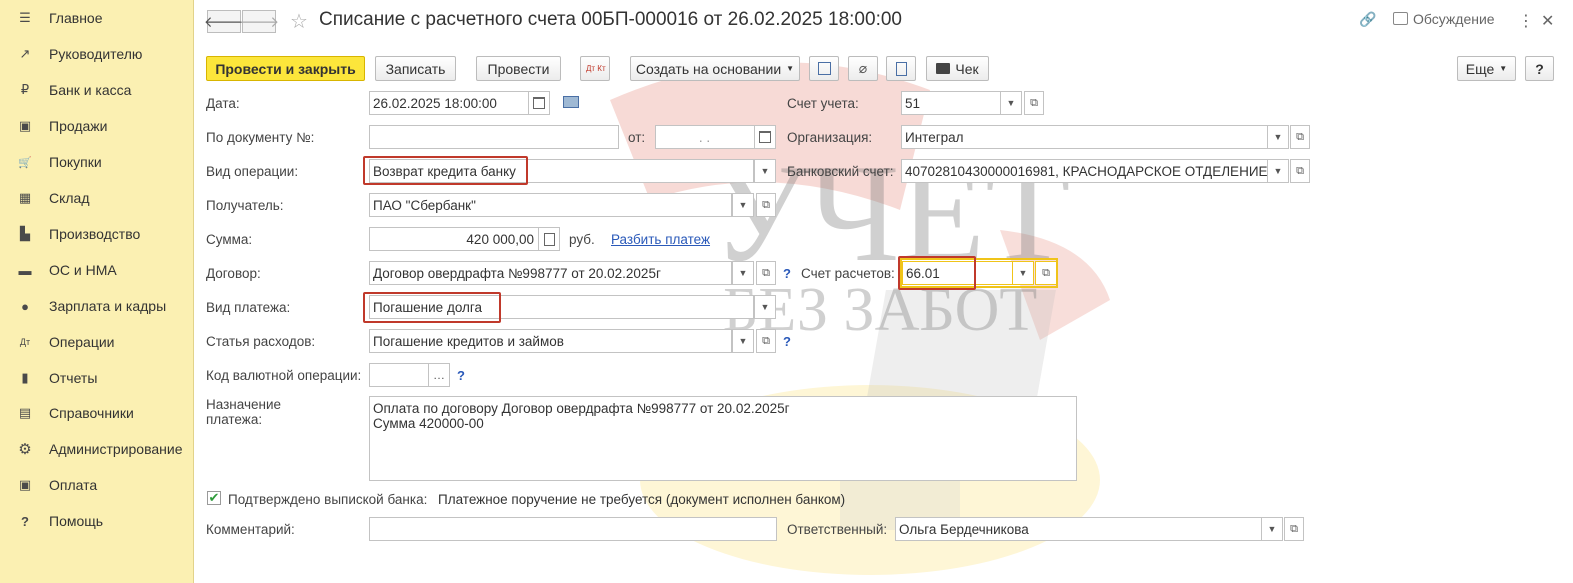 This screenshot has width=1573, height=583. Describe the element at coordinates (97, 54) in the screenshot. I see `sidebar-item-manager: ↗ Руководителю` at that location.